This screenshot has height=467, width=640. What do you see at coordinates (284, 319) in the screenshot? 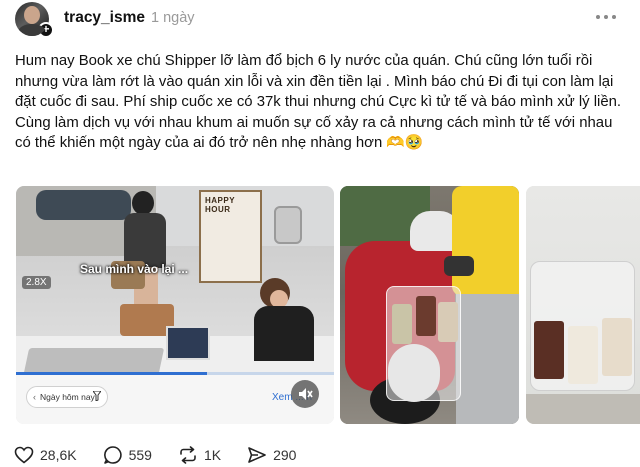
I see `video-person-staff` at bounding box center [284, 319].